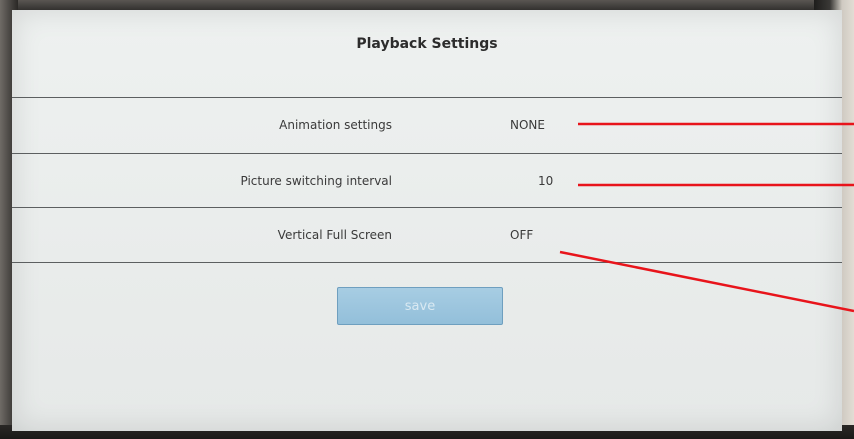 This screenshot has height=439, width=854. I want to click on setting-label: Picture switching interval, so click(316, 181).